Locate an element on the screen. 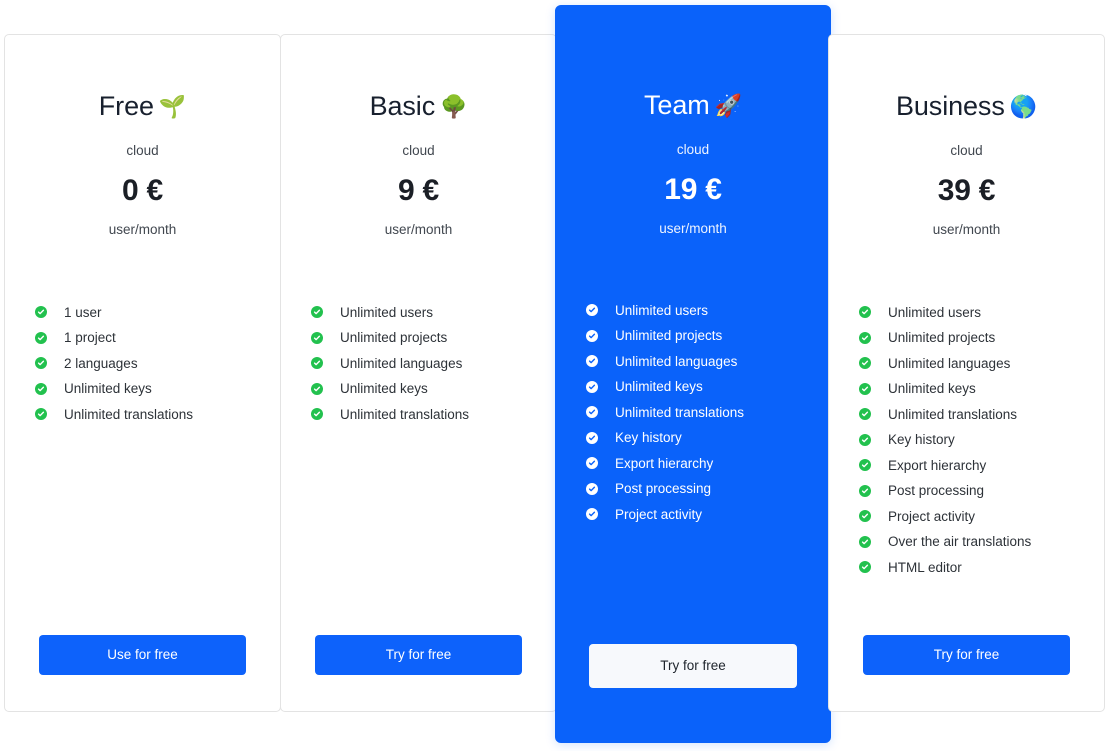 The image size is (1108, 751). feature-item: Unlimited projects is located at coordinates (981, 338).